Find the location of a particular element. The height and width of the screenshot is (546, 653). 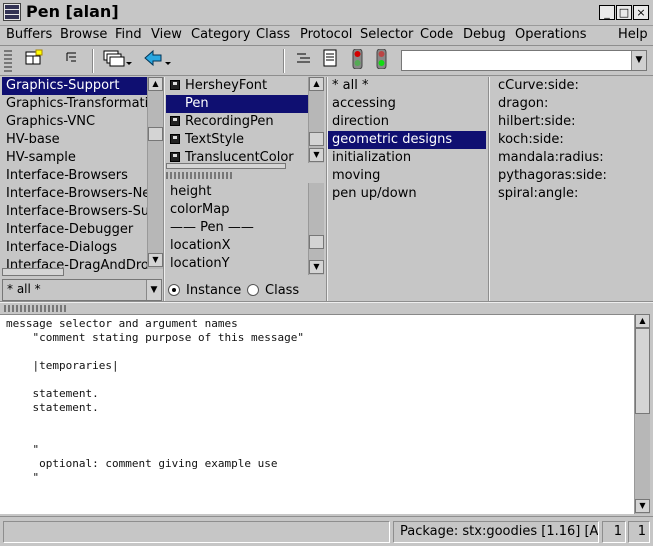

toolbar-grip is located at coordinates (8, 61).